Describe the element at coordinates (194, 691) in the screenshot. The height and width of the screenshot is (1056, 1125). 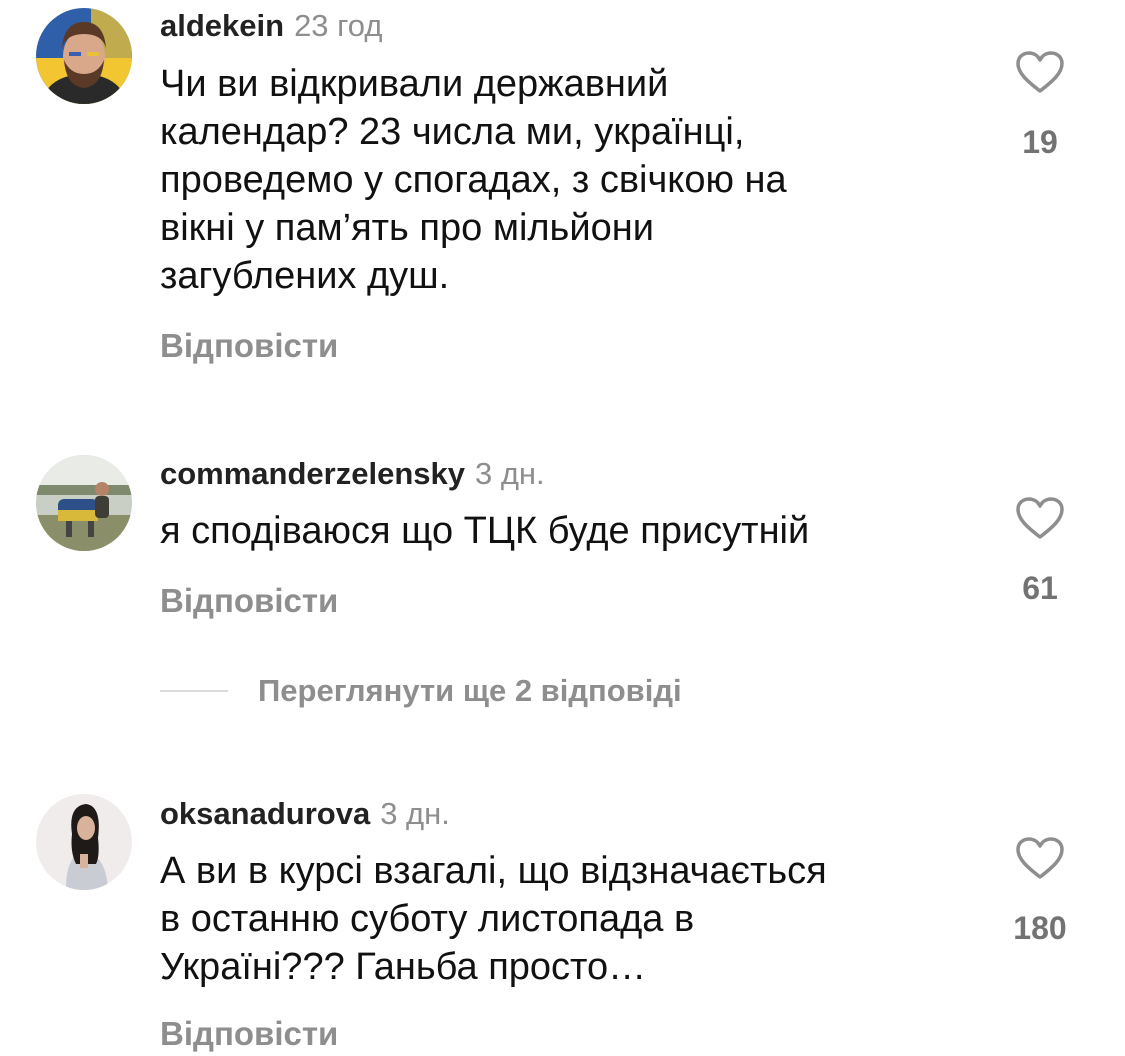
I see `replies-divider-line` at that location.